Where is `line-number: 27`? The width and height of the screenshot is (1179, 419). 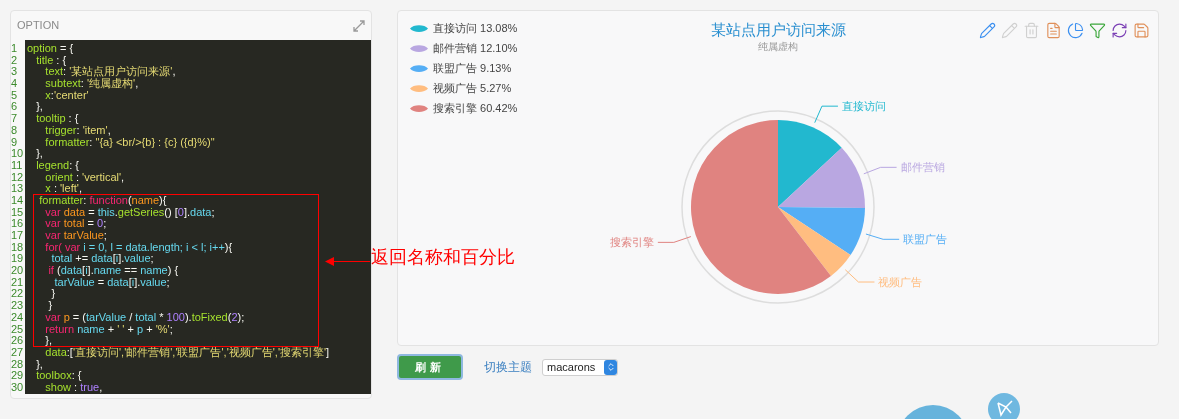 line-number: 27 is located at coordinates (18, 351).